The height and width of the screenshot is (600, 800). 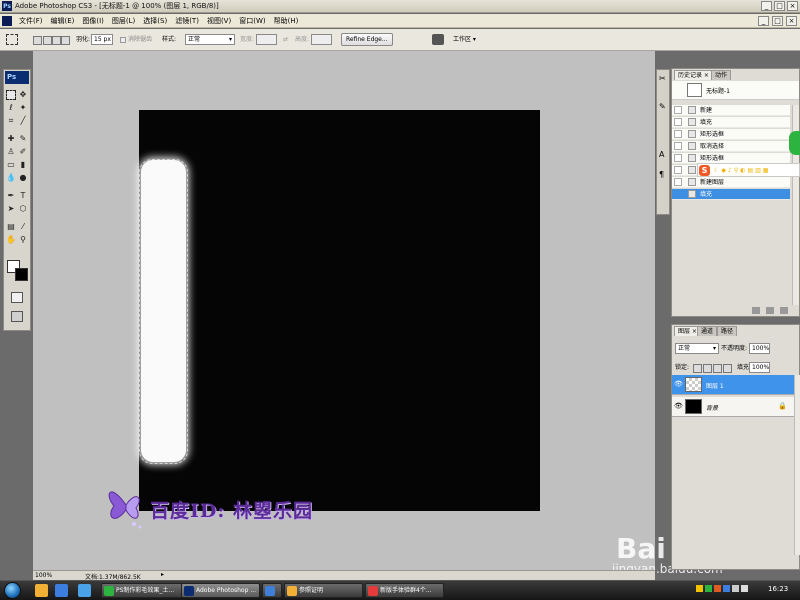 I want to click on workspace-menu: 工作区 ▾, so click(x=464, y=39).